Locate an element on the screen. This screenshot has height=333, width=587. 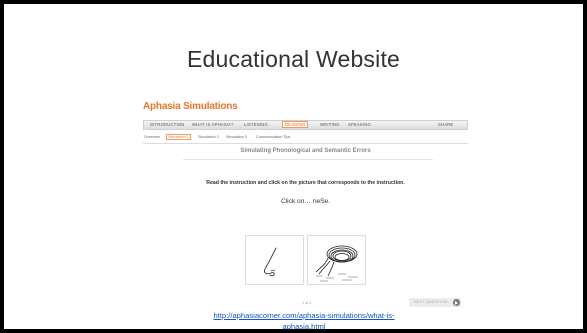
slide-title: Educational Website is located at coordinates (293, 59).